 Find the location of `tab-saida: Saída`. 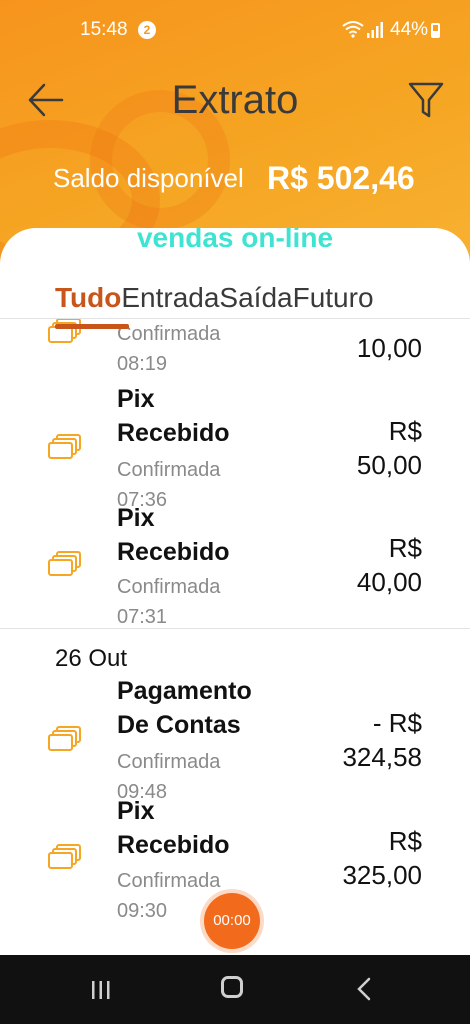

tab-saida: Saída is located at coordinates (255, 302).